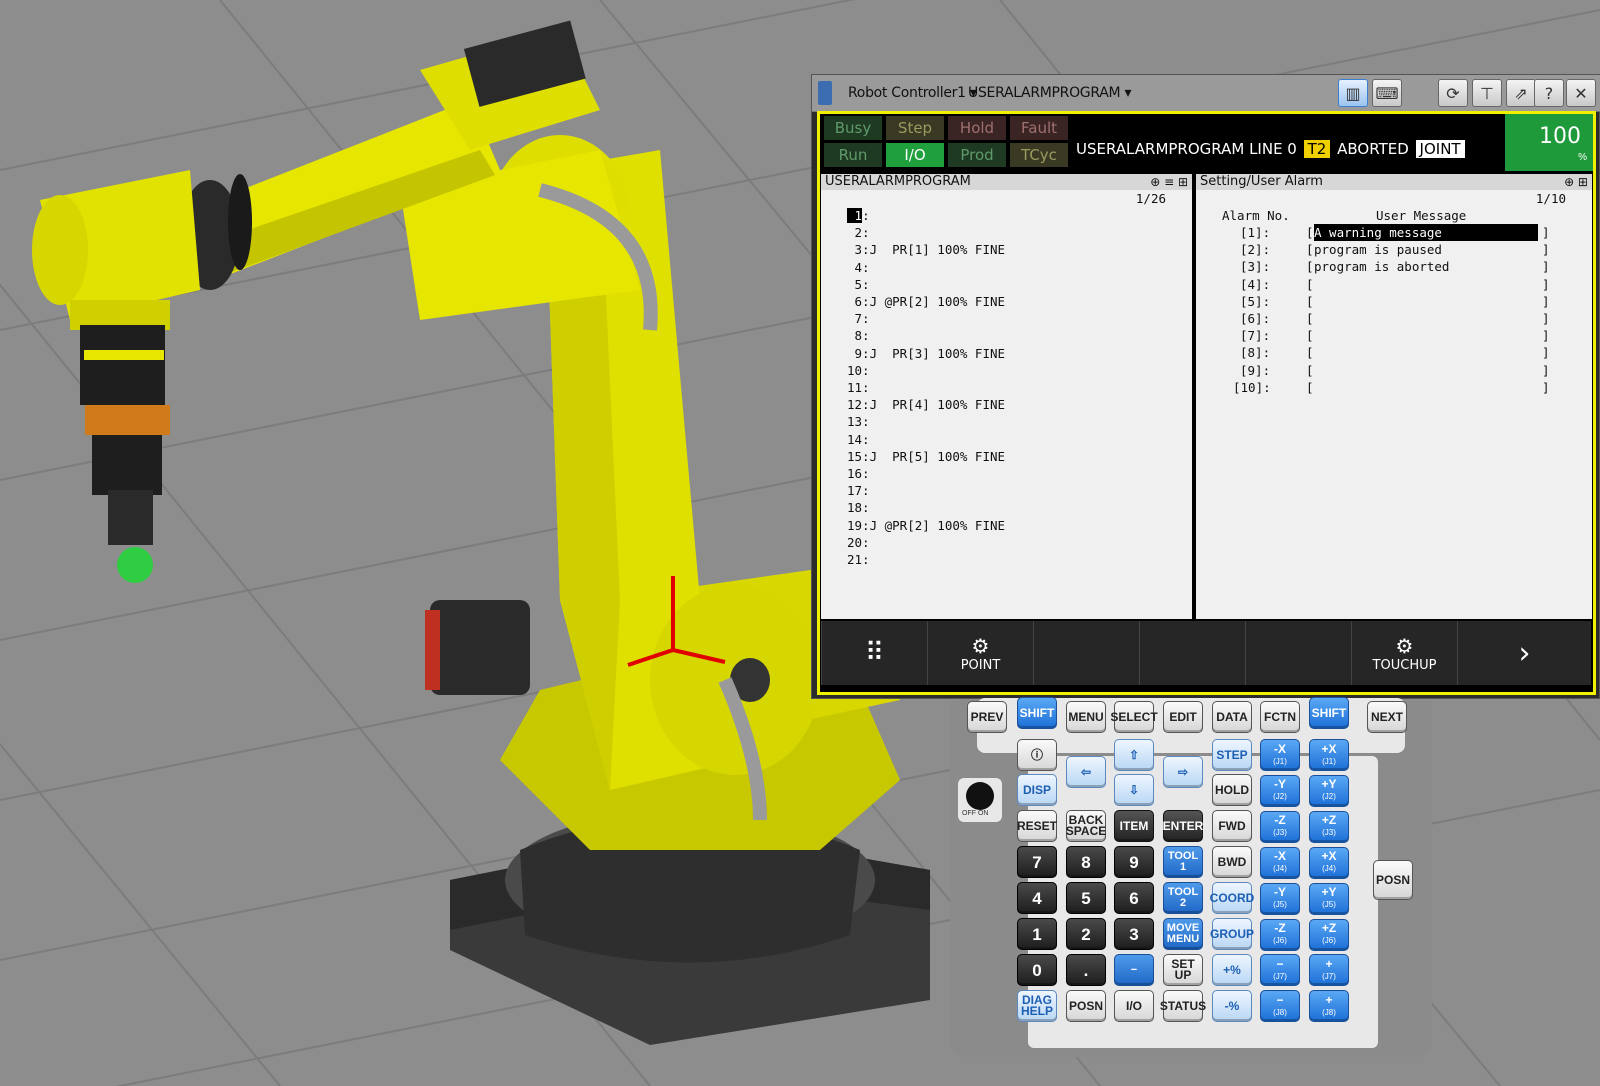 The height and width of the screenshot is (1086, 1600). What do you see at coordinates (1329, 1006) in the screenshot?
I see `jog-key: + (J8)` at bounding box center [1329, 1006].